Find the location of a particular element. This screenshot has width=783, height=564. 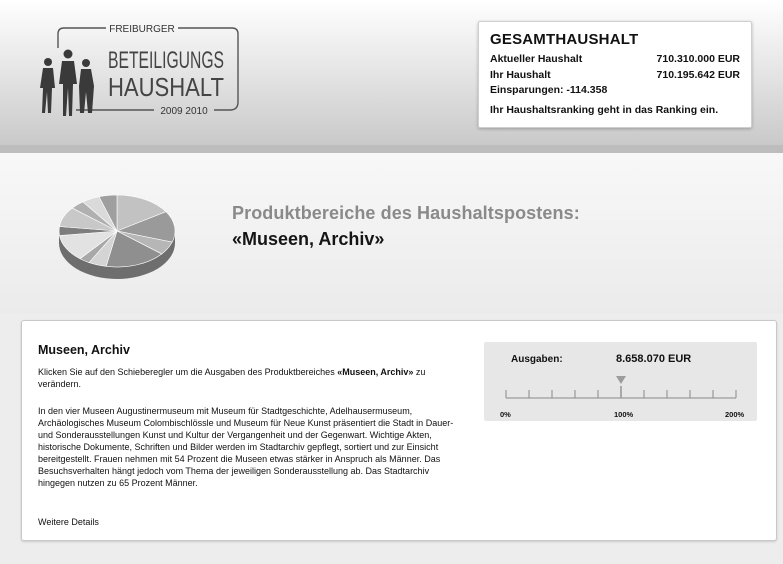

your-budget-row: Ihr Haushalt 710.195.642 EUR is located at coordinates (615, 76).